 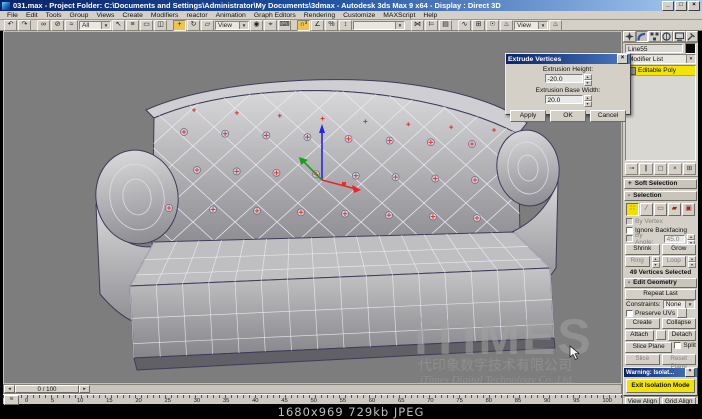 What do you see at coordinates (12, 15) in the screenshot?
I see `menu-file: File` at bounding box center [12, 15].